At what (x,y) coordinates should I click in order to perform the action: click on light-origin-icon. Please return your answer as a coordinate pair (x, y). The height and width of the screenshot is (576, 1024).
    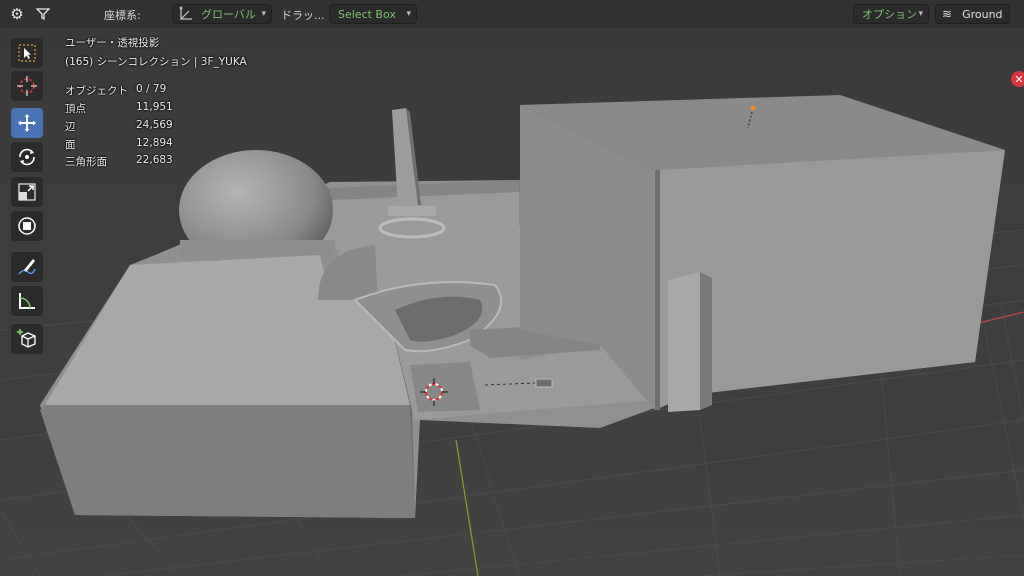
    Looking at the image, I should click on (753, 108).